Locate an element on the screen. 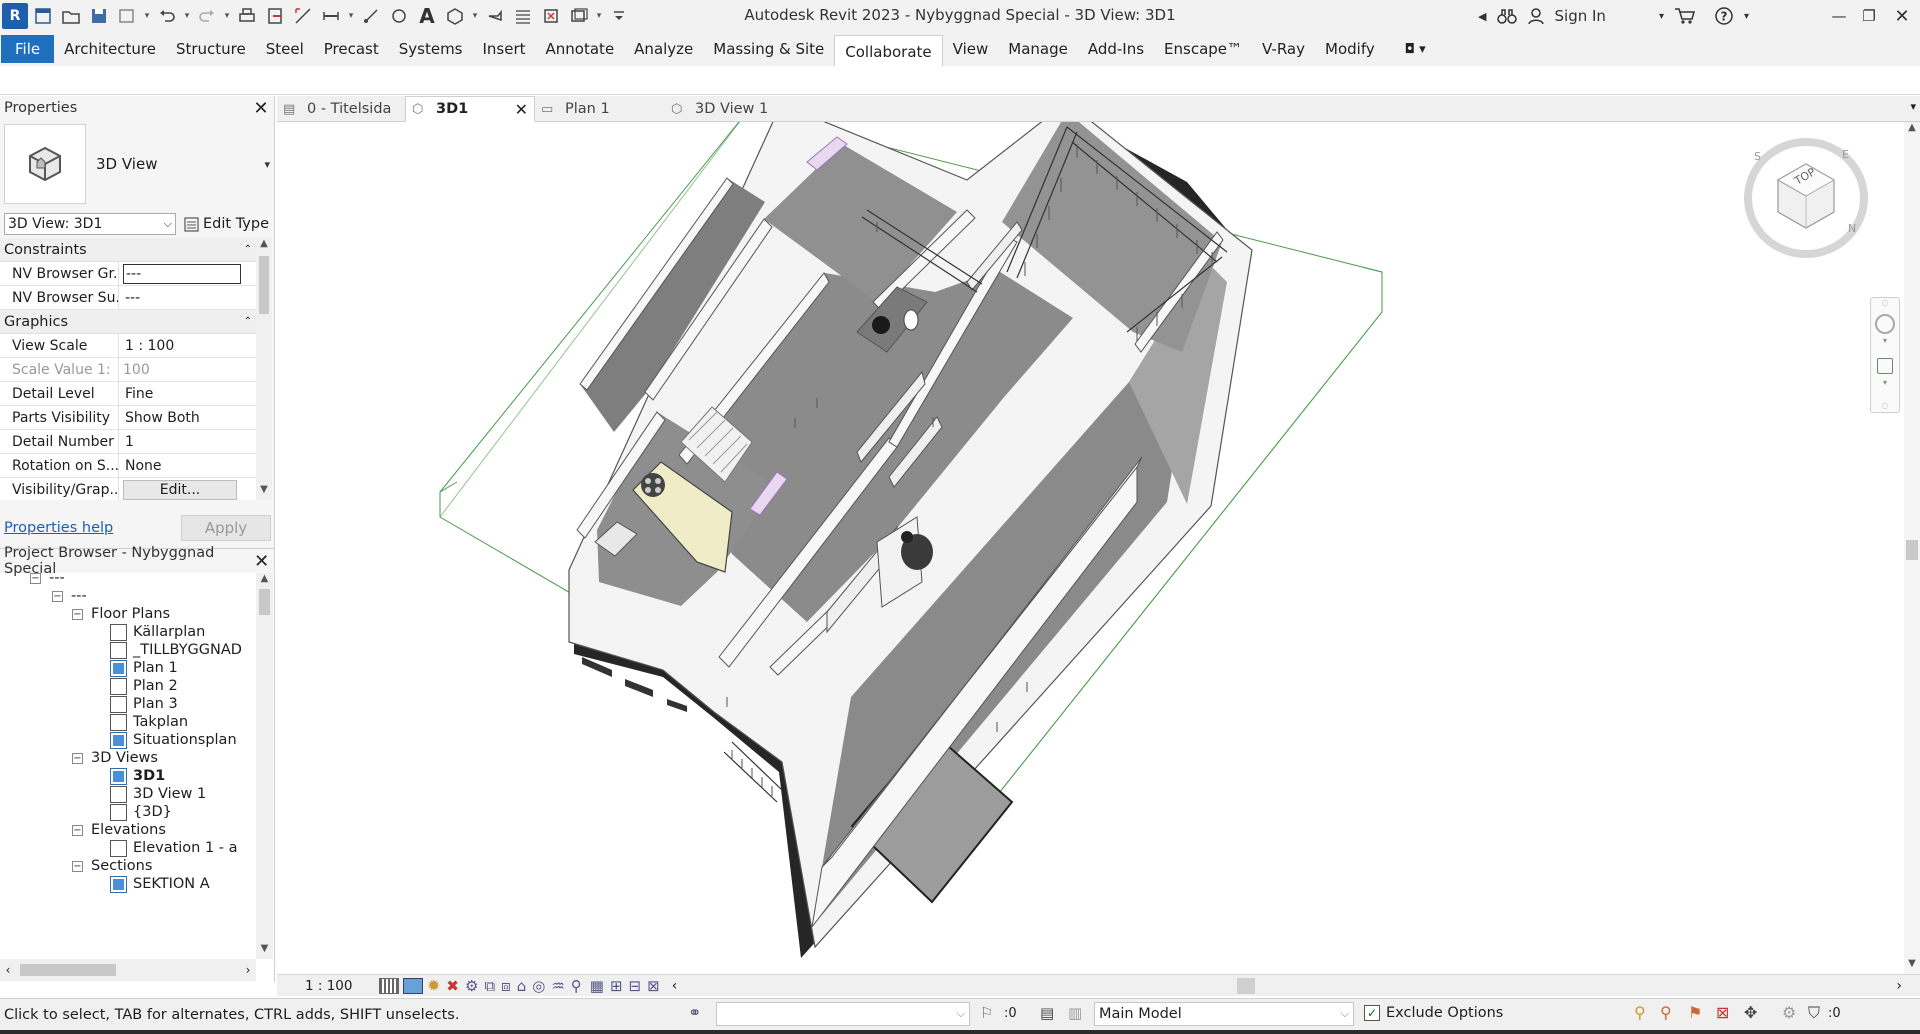 The image size is (1920, 1034). ribbon-tab-add-ins: Add-Ins is located at coordinates (1116, 49).